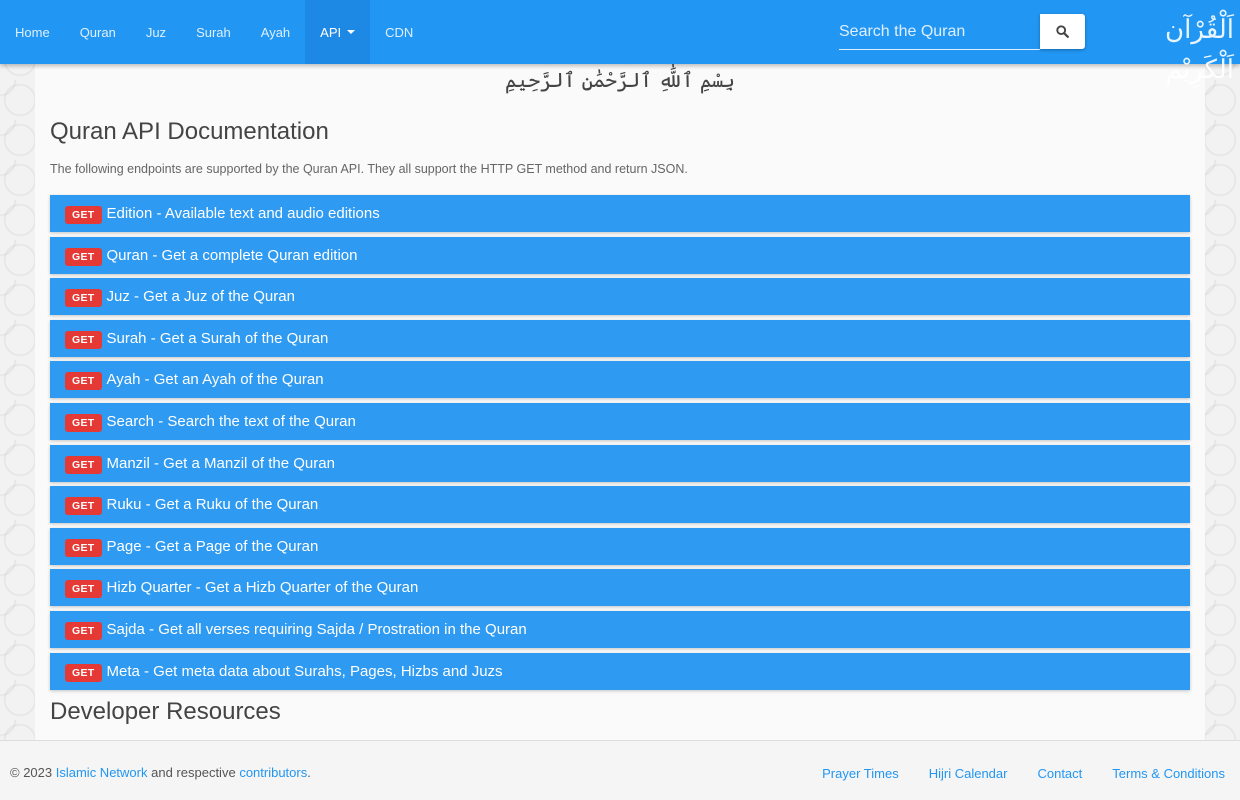 This screenshot has width=1240, height=800. I want to click on bismillah-text: بِسْمِ ٱللَّٰهِ ٱلرَّحْمَٰنِ ٱلرَّحِيمِ, so click(619, 80).